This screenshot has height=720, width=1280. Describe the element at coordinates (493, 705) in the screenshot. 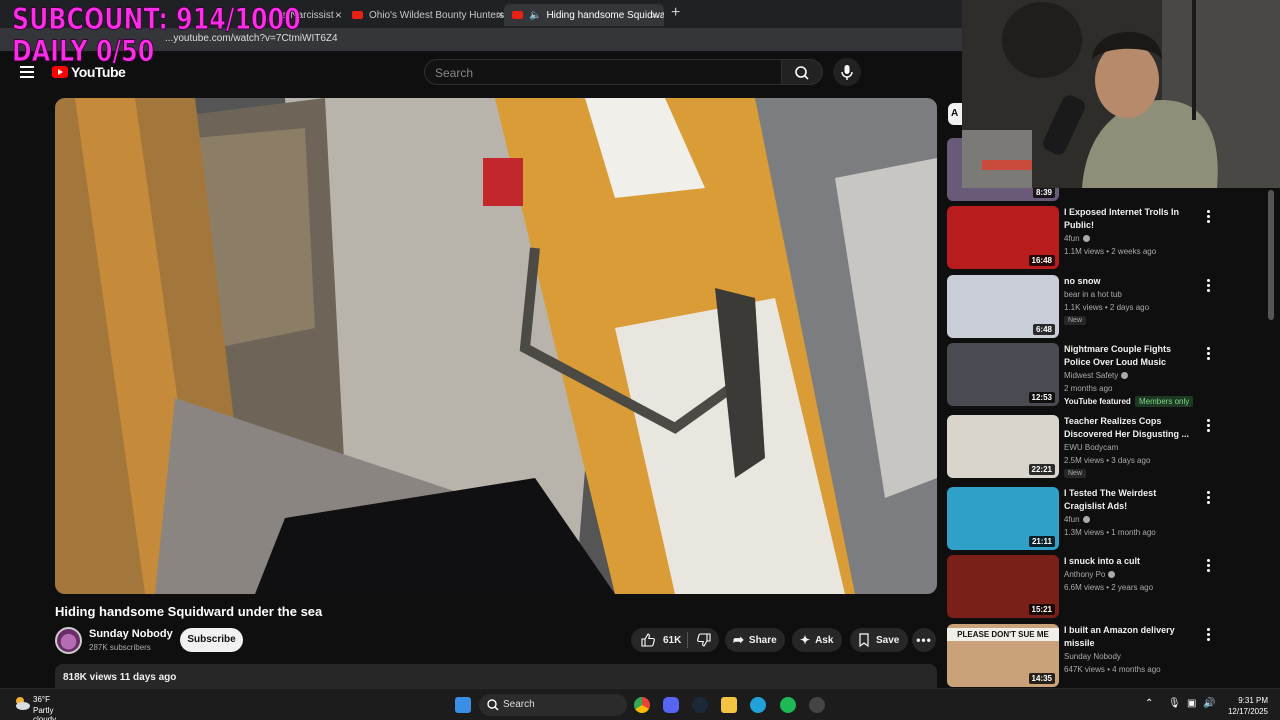

I see `search-icon` at that location.